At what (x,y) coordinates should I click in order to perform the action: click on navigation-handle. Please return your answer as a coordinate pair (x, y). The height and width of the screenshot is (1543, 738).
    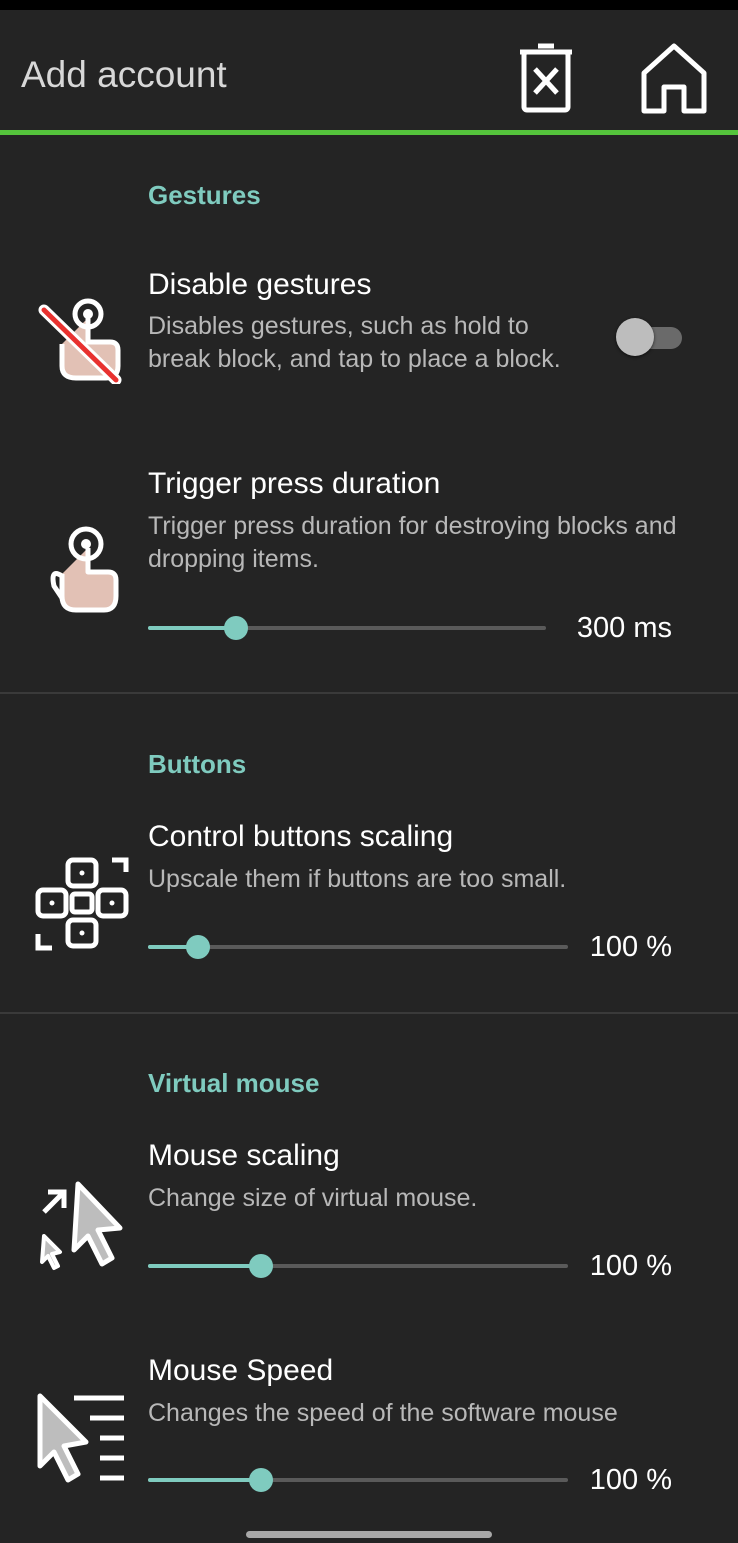
    Looking at the image, I should click on (369, 1534).